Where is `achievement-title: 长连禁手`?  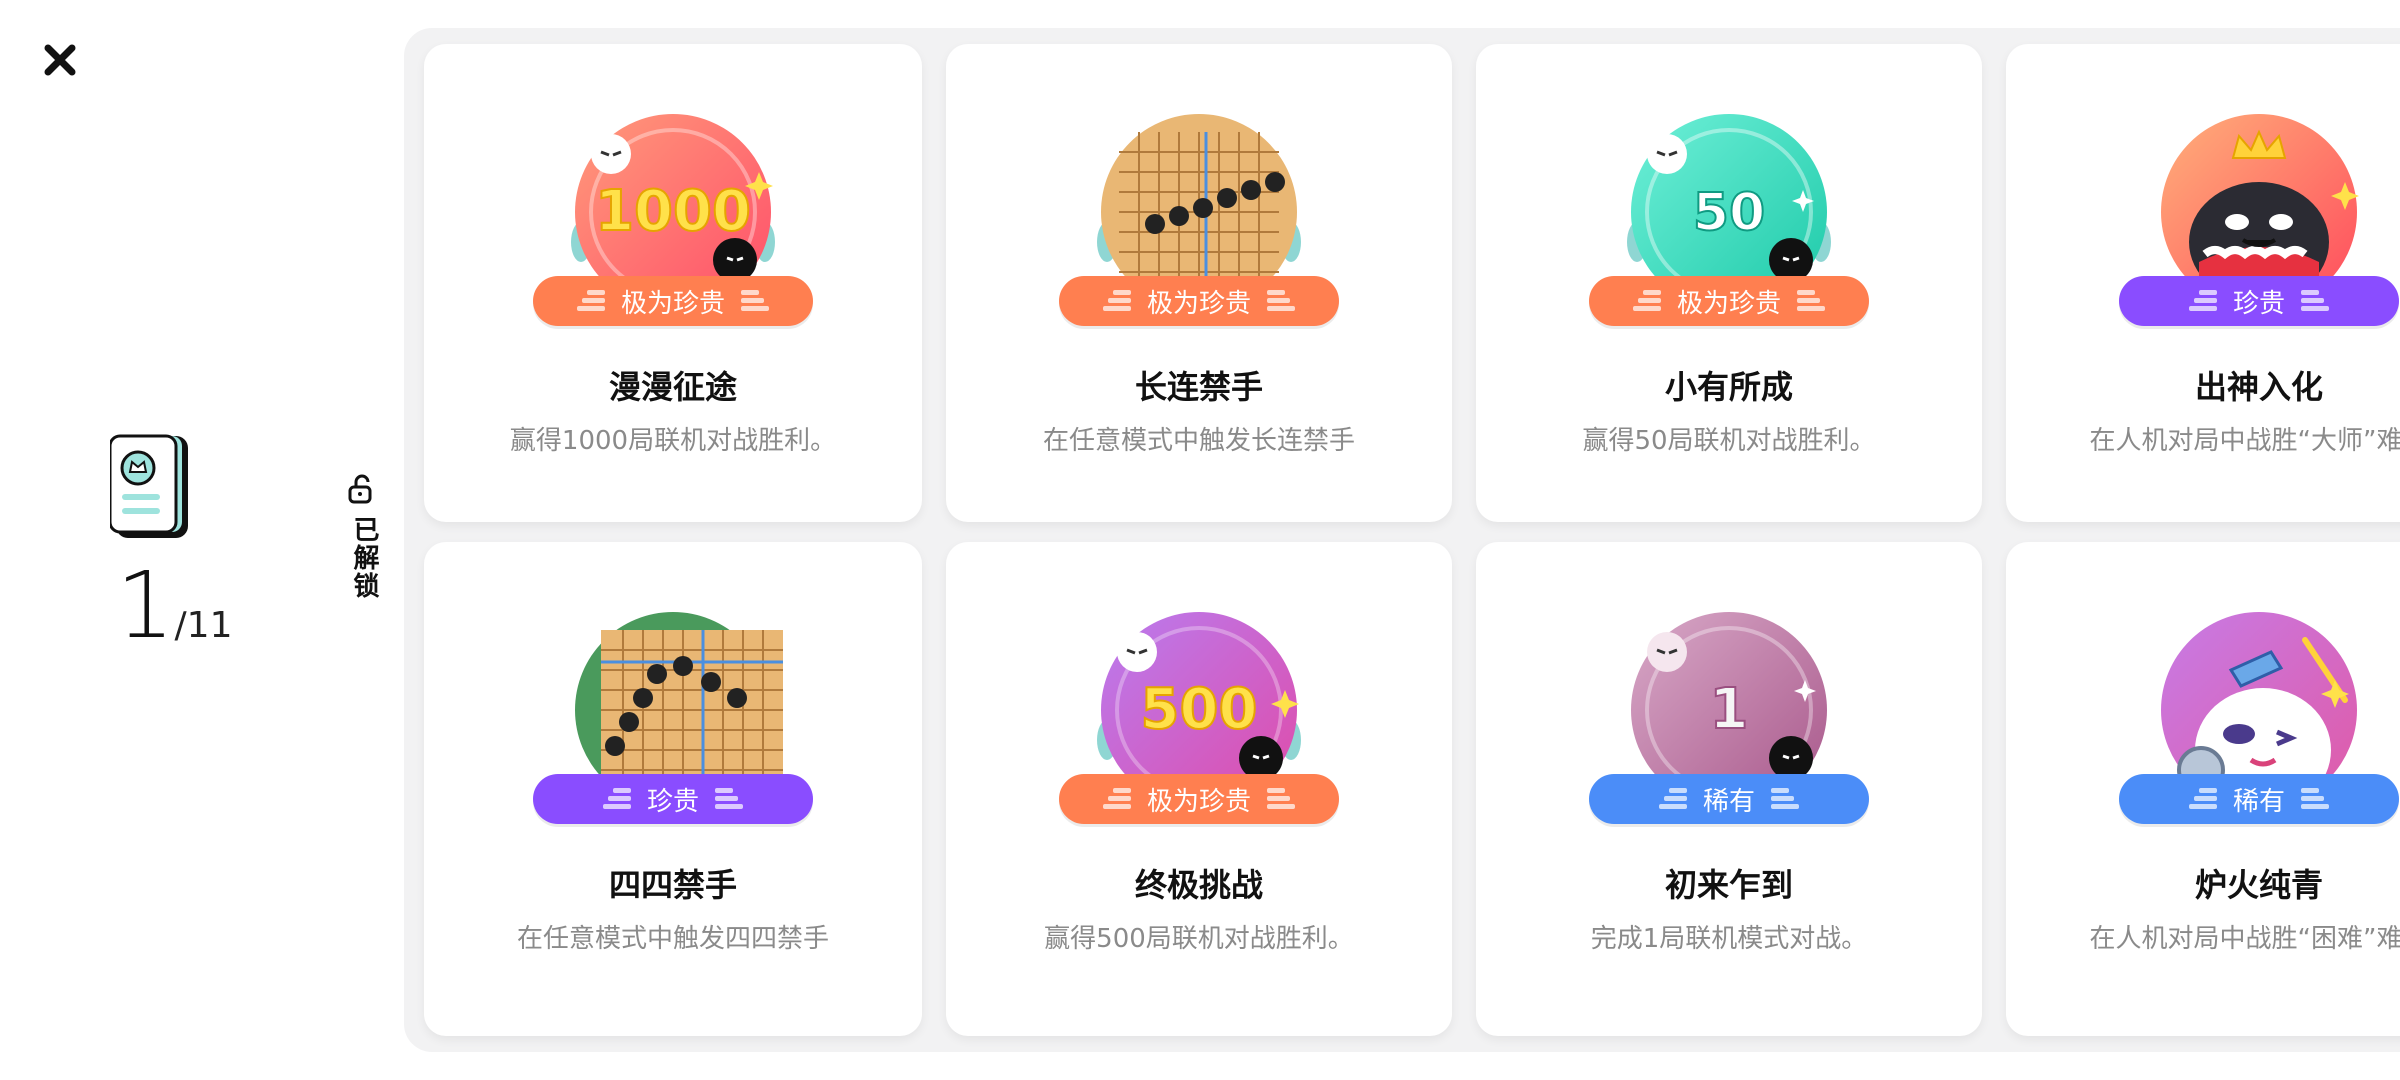 achievement-title: 长连禁手 is located at coordinates (1198, 387).